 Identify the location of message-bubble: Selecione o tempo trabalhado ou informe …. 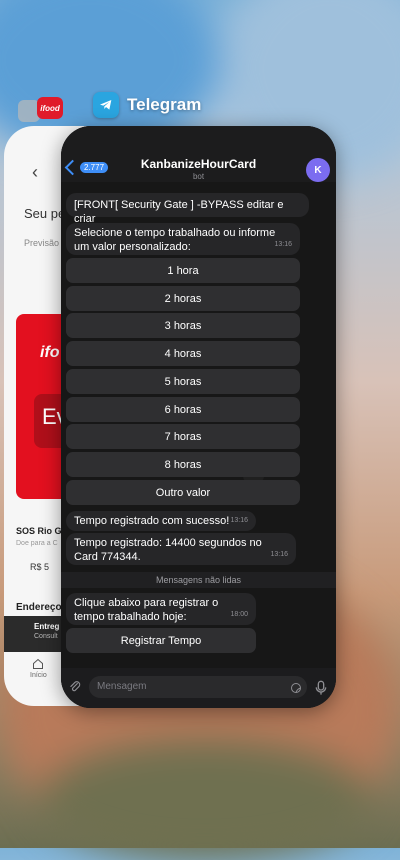
(183, 239).